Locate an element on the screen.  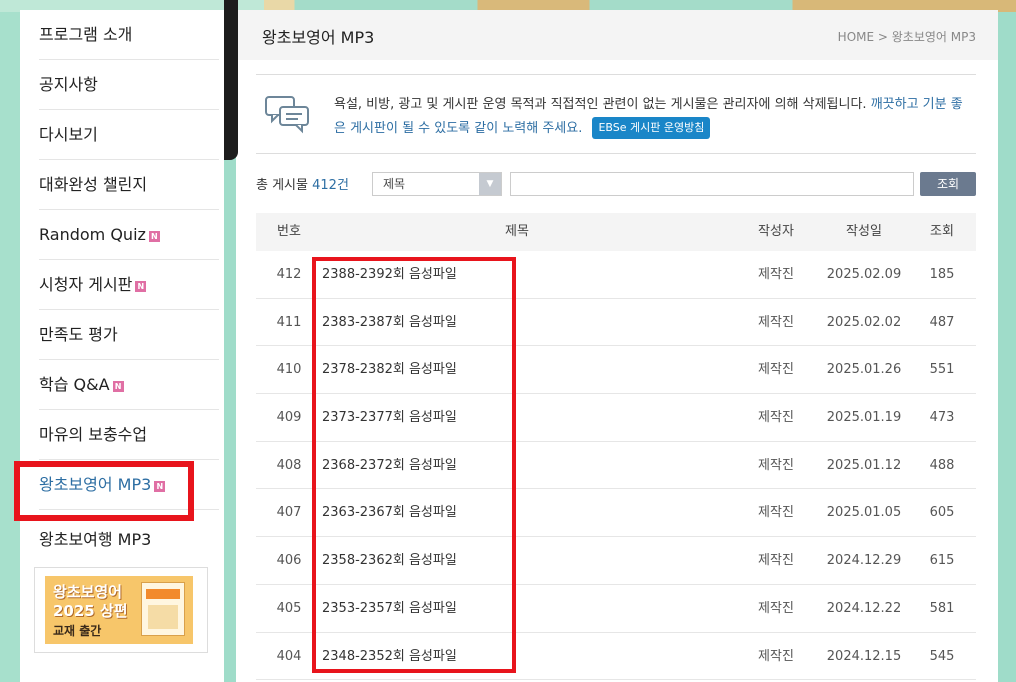
total-posts-label: 총 게시물 is located at coordinates (282, 185).